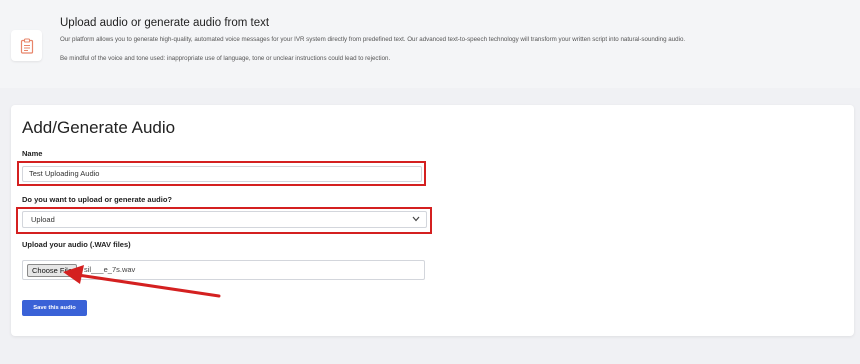  What do you see at coordinates (52, 270) in the screenshot?
I see `choose-file-button: Choose File` at bounding box center [52, 270].